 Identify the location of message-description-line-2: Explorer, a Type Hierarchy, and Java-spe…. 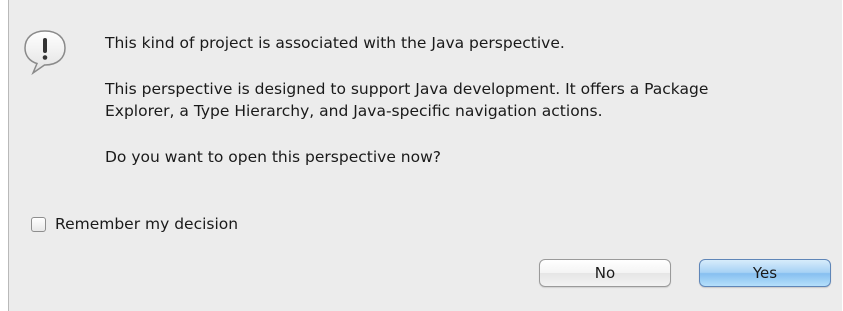
(354, 111).